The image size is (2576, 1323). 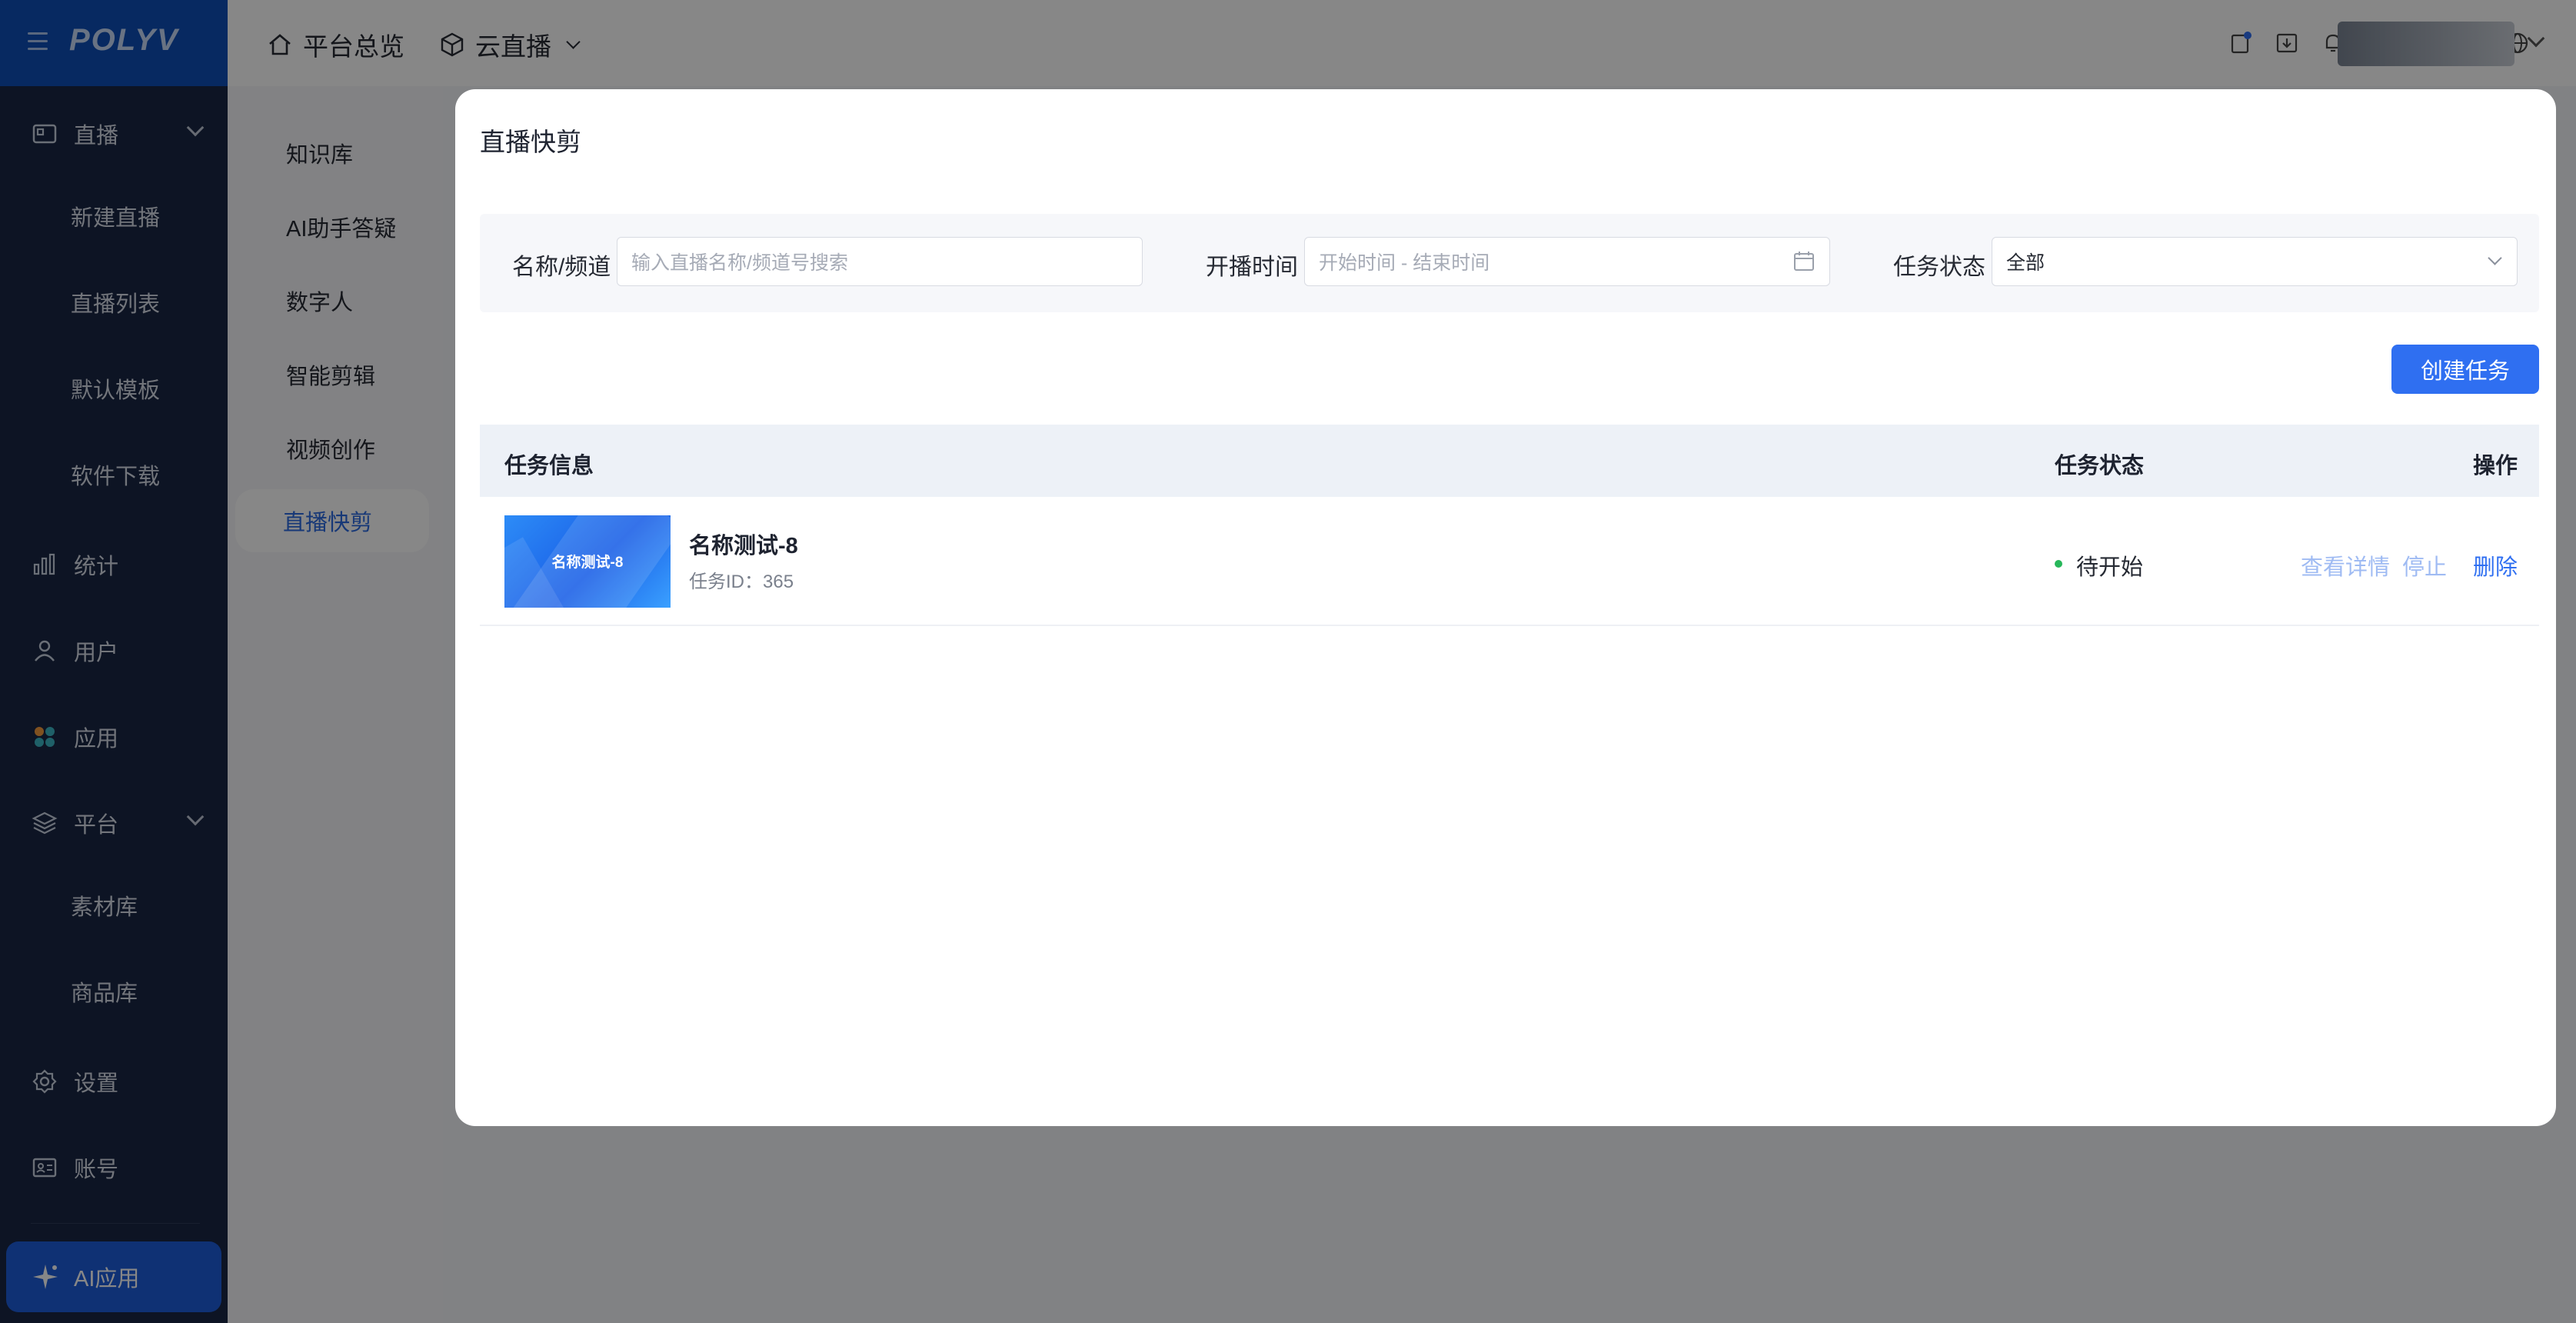 What do you see at coordinates (1567, 261) in the screenshot?
I see `date-range-input: 开始时间 - 结束时间` at bounding box center [1567, 261].